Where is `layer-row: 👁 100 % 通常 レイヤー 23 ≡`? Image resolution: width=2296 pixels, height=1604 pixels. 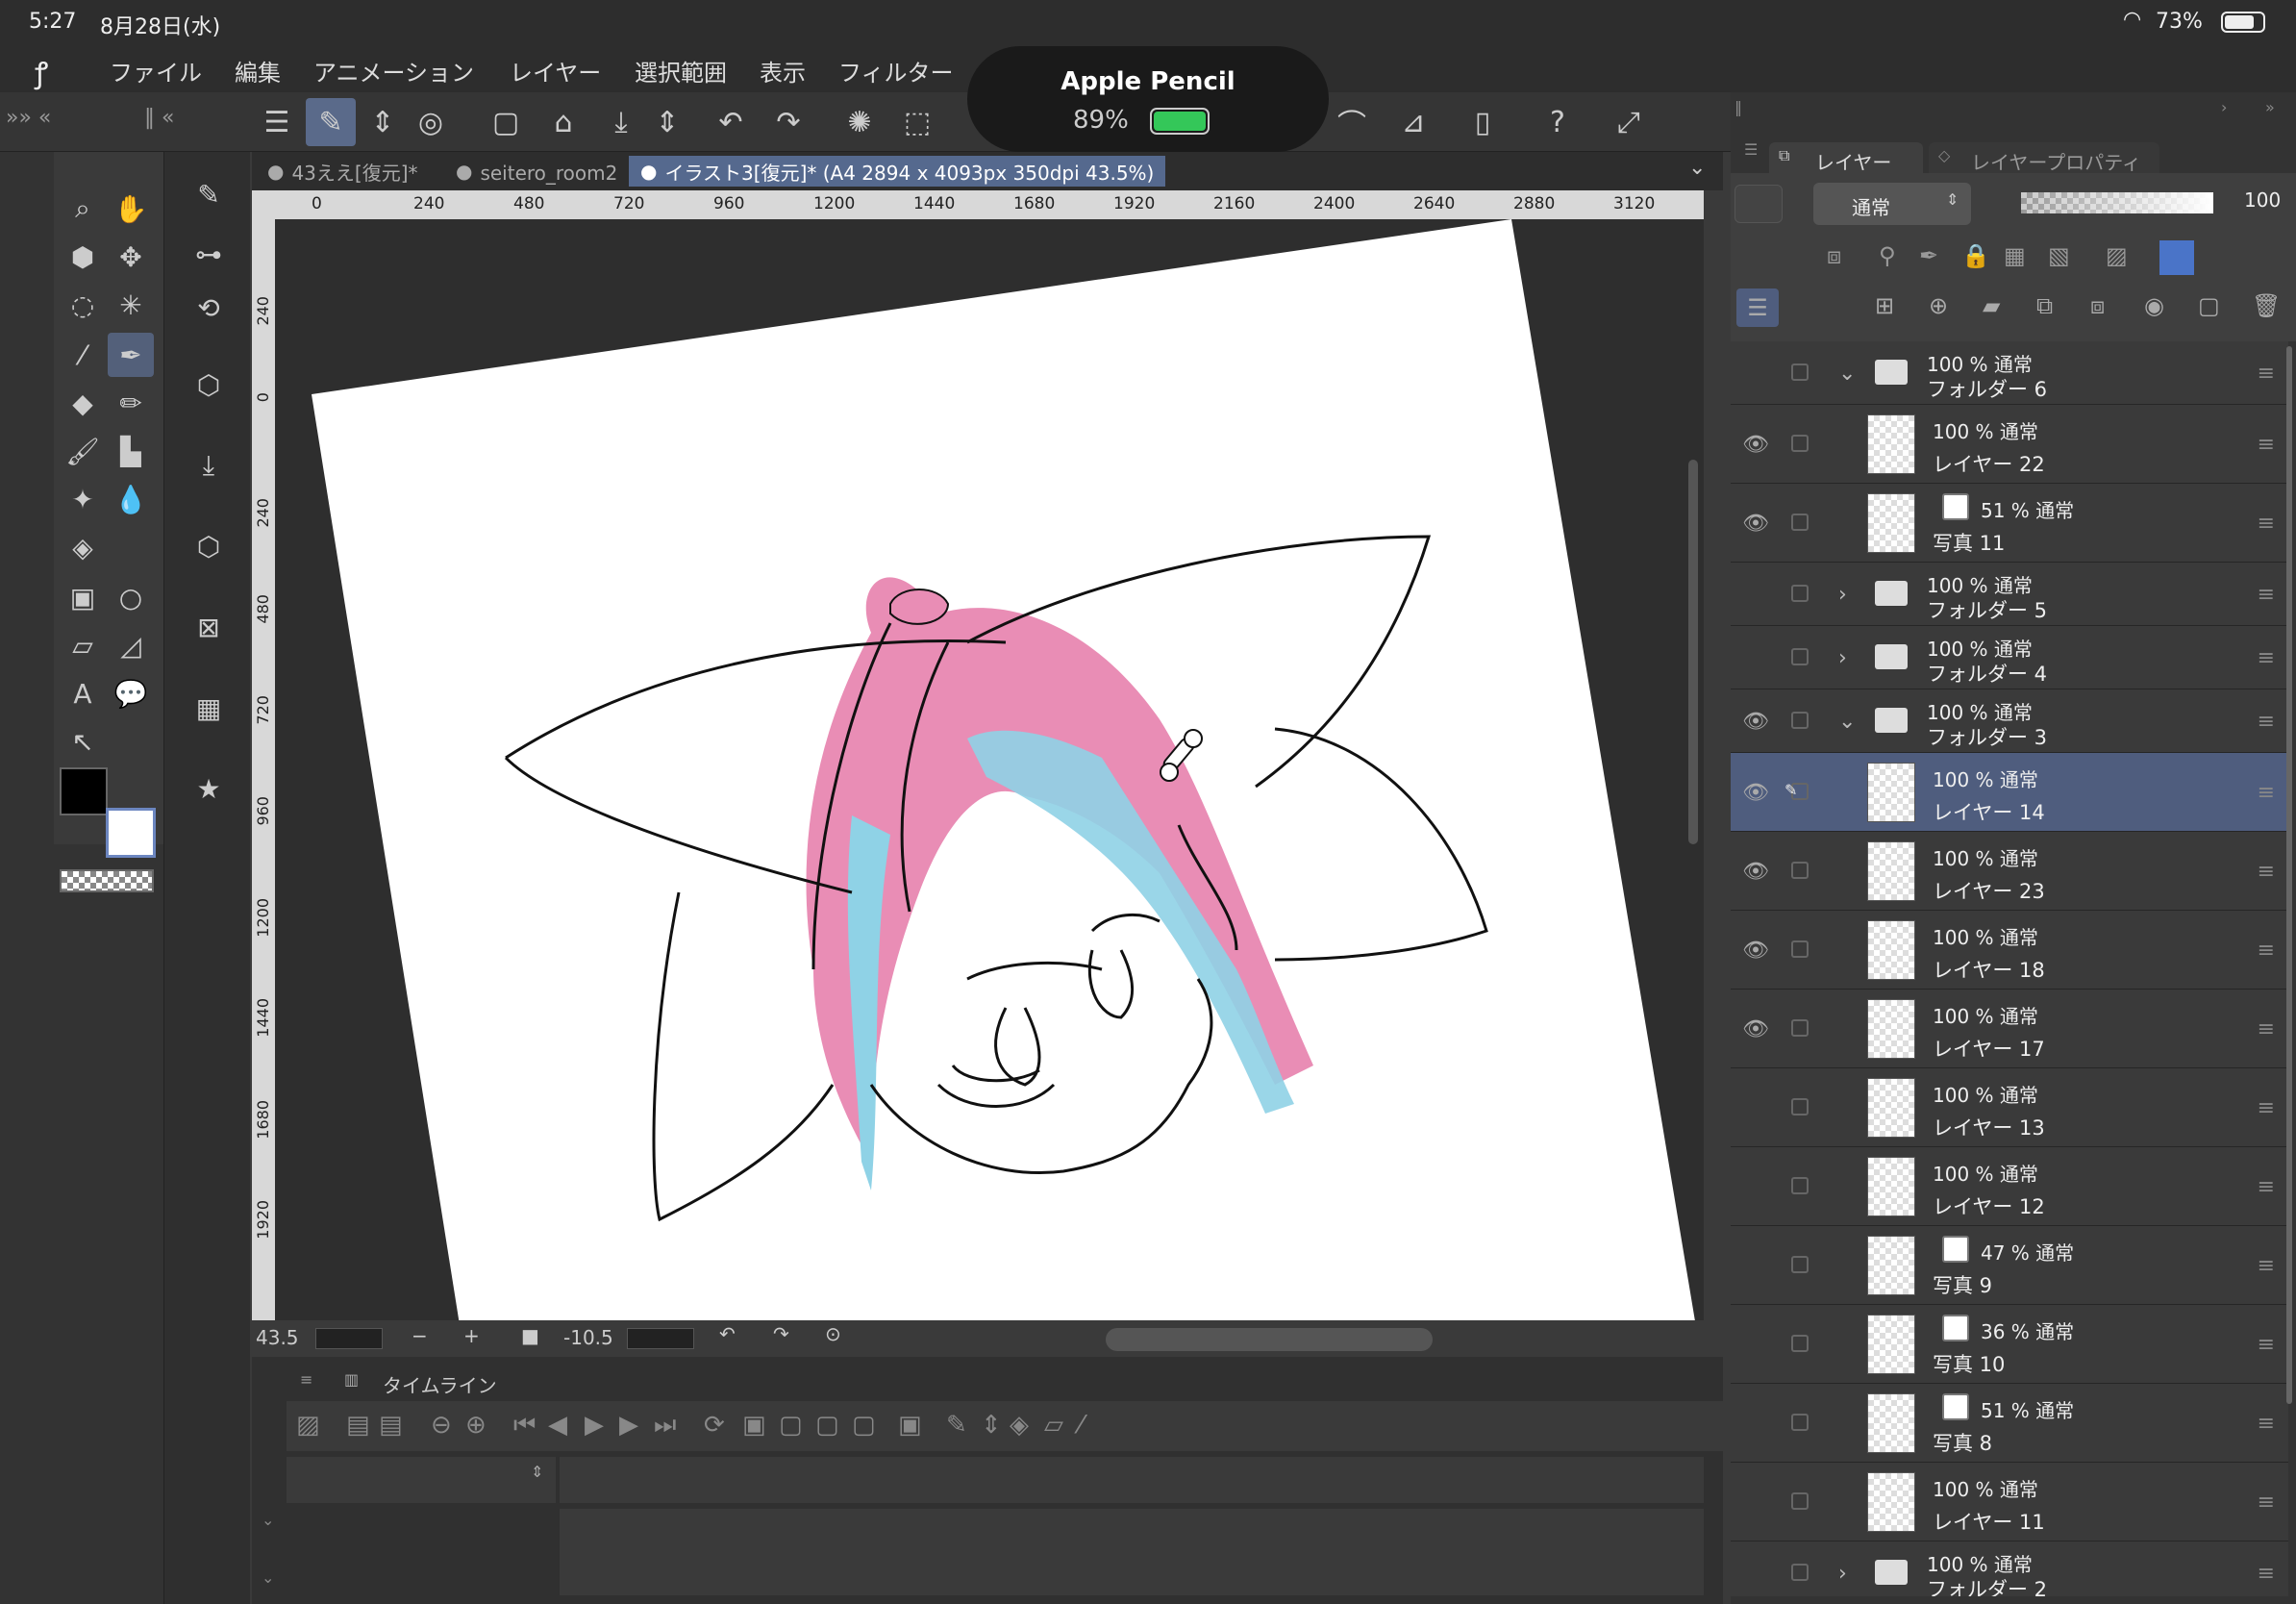
layer-row: 👁 100 % 通常 レイヤー 23 ≡ is located at coordinates (2009, 871).